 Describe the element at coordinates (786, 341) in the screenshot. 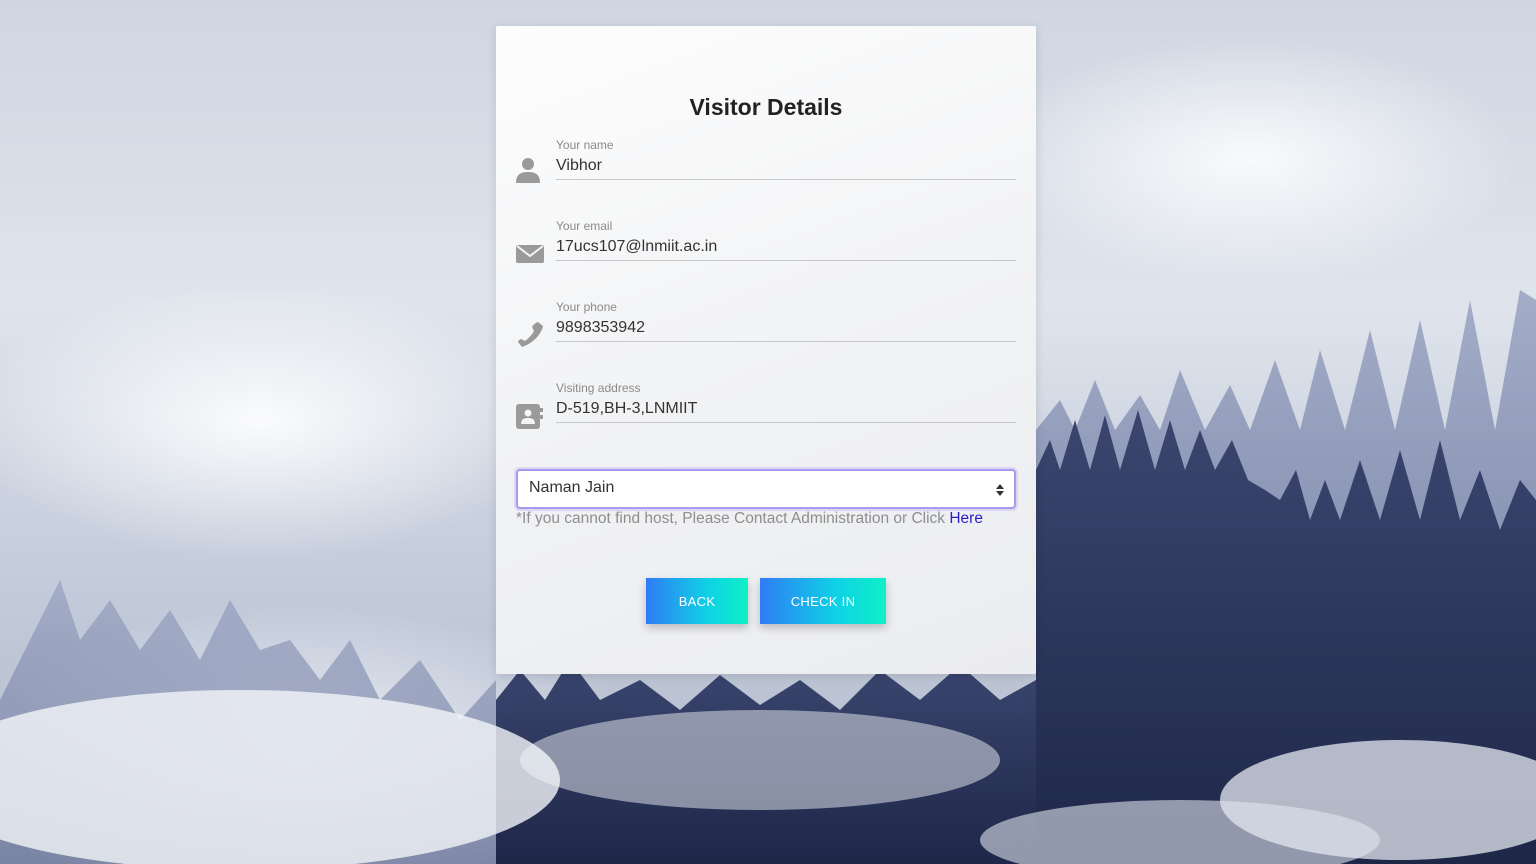

I see `phone-underline` at that location.